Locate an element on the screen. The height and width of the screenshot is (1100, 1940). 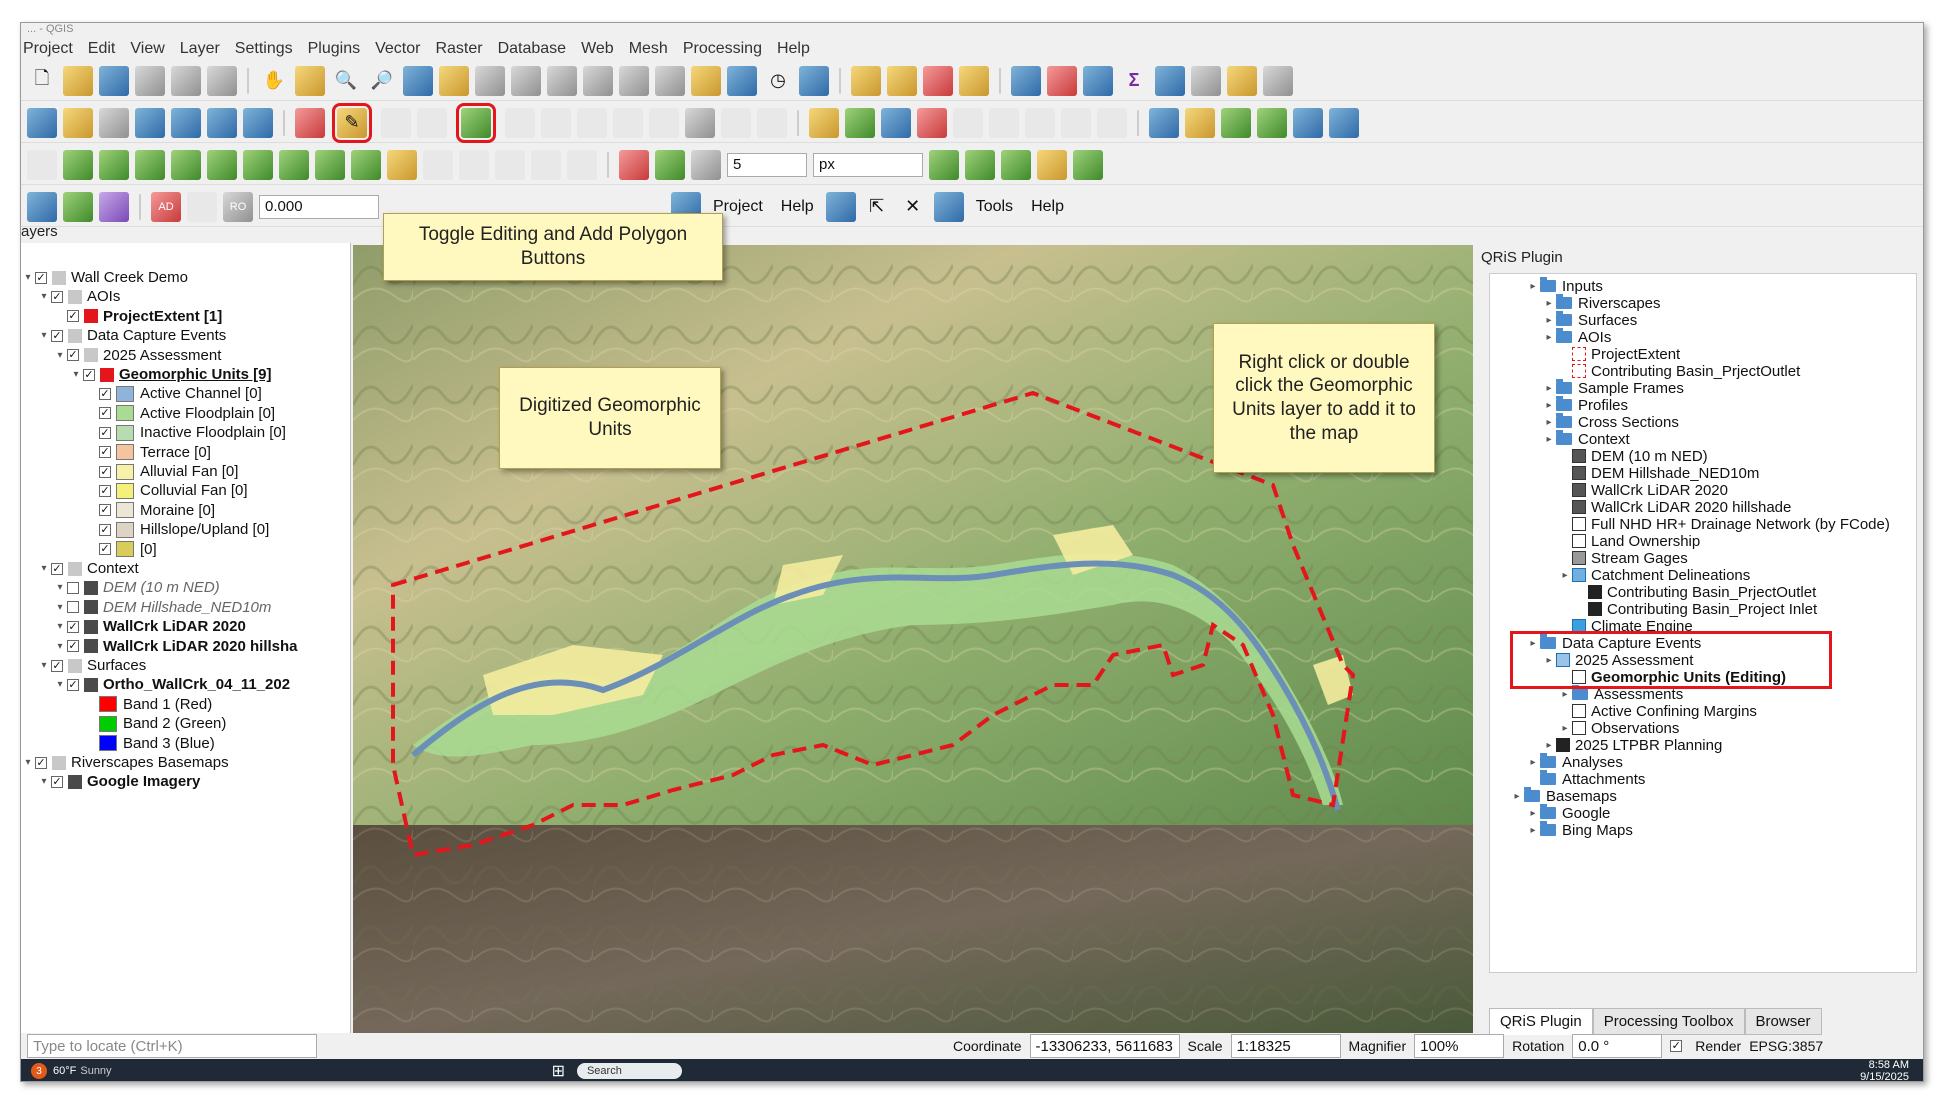
show-hide-labels-icon is located at coordinates (1004, 122).